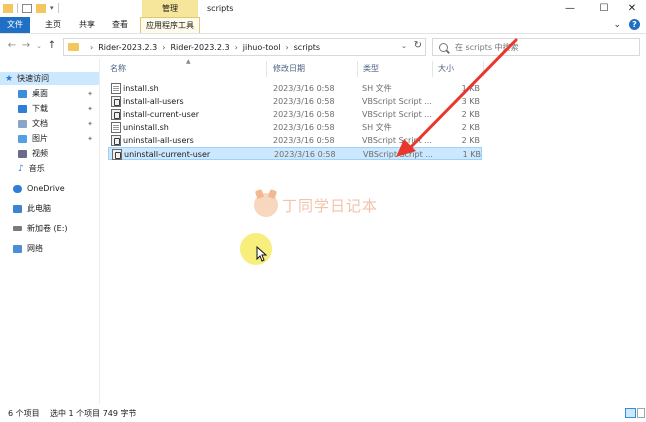 The image size is (646, 422). I want to click on nav-item-pictures: 图片 ✦, so click(49, 138).